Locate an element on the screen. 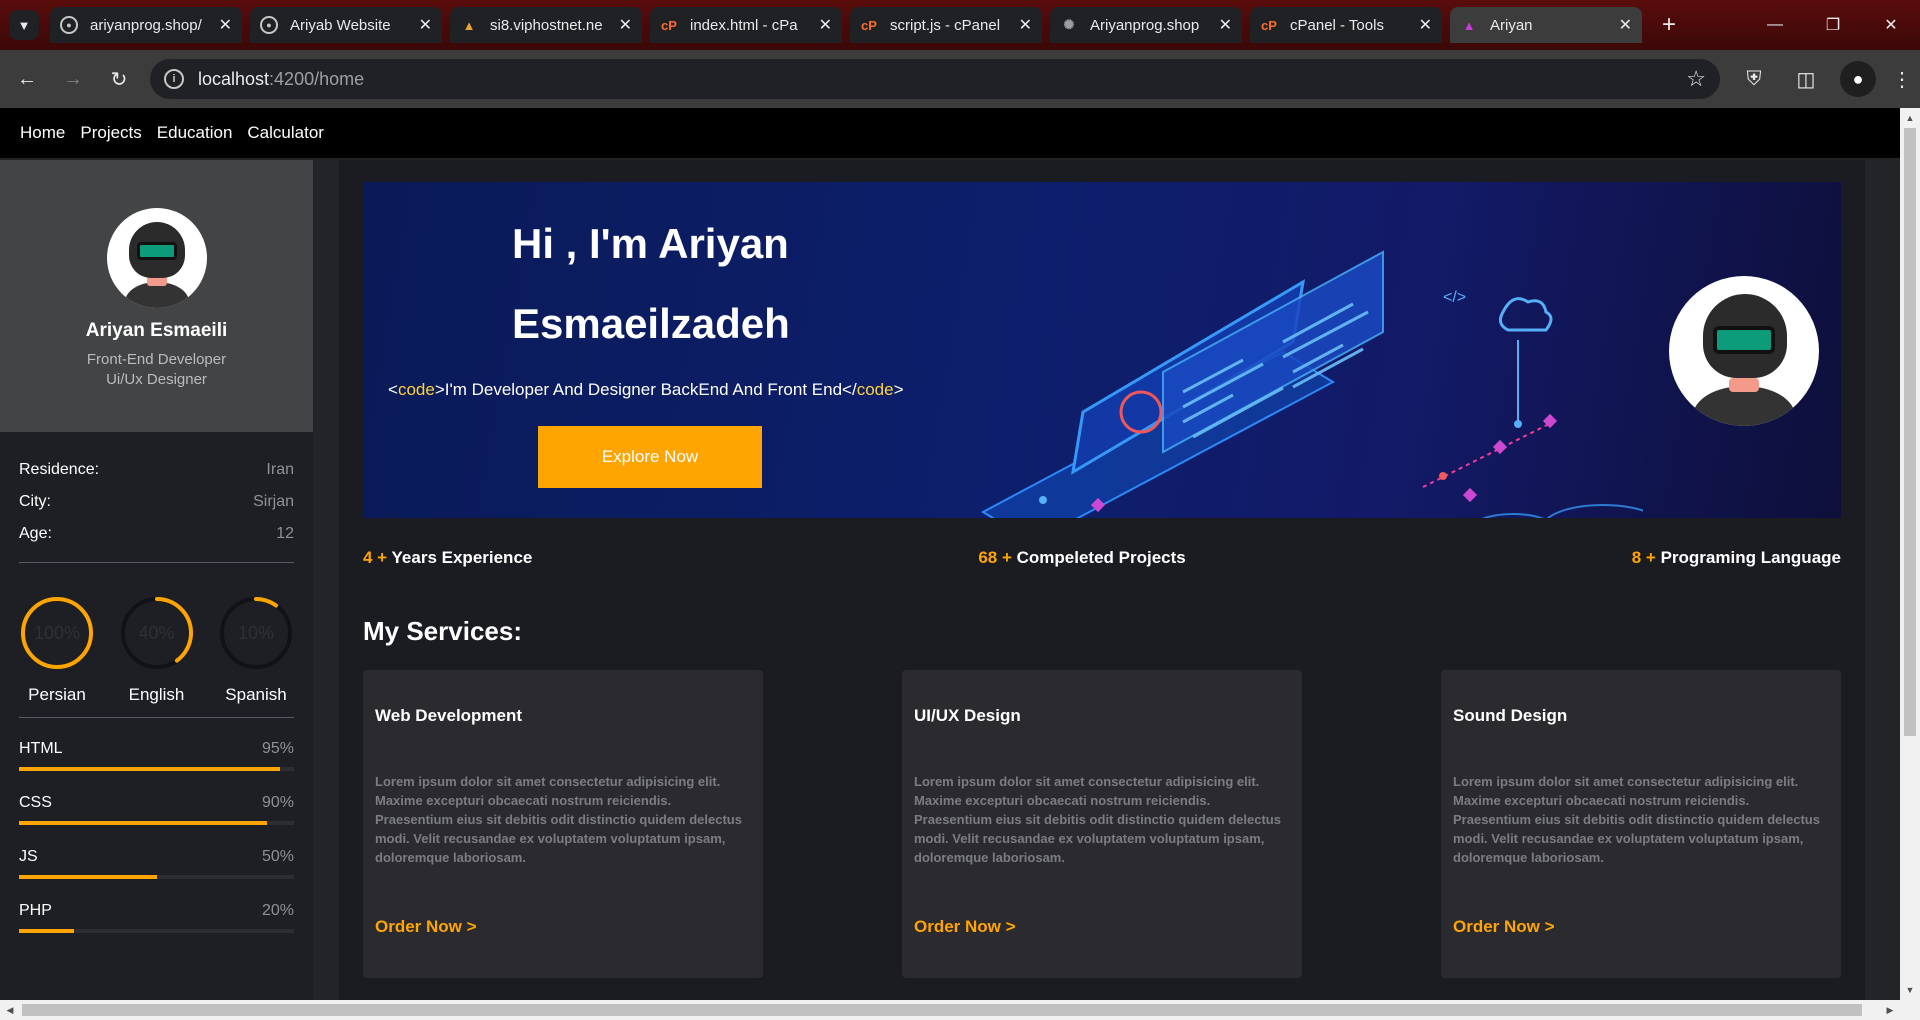 The height and width of the screenshot is (1020, 1920). ring-percent: 10% is located at coordinates (256, 632).